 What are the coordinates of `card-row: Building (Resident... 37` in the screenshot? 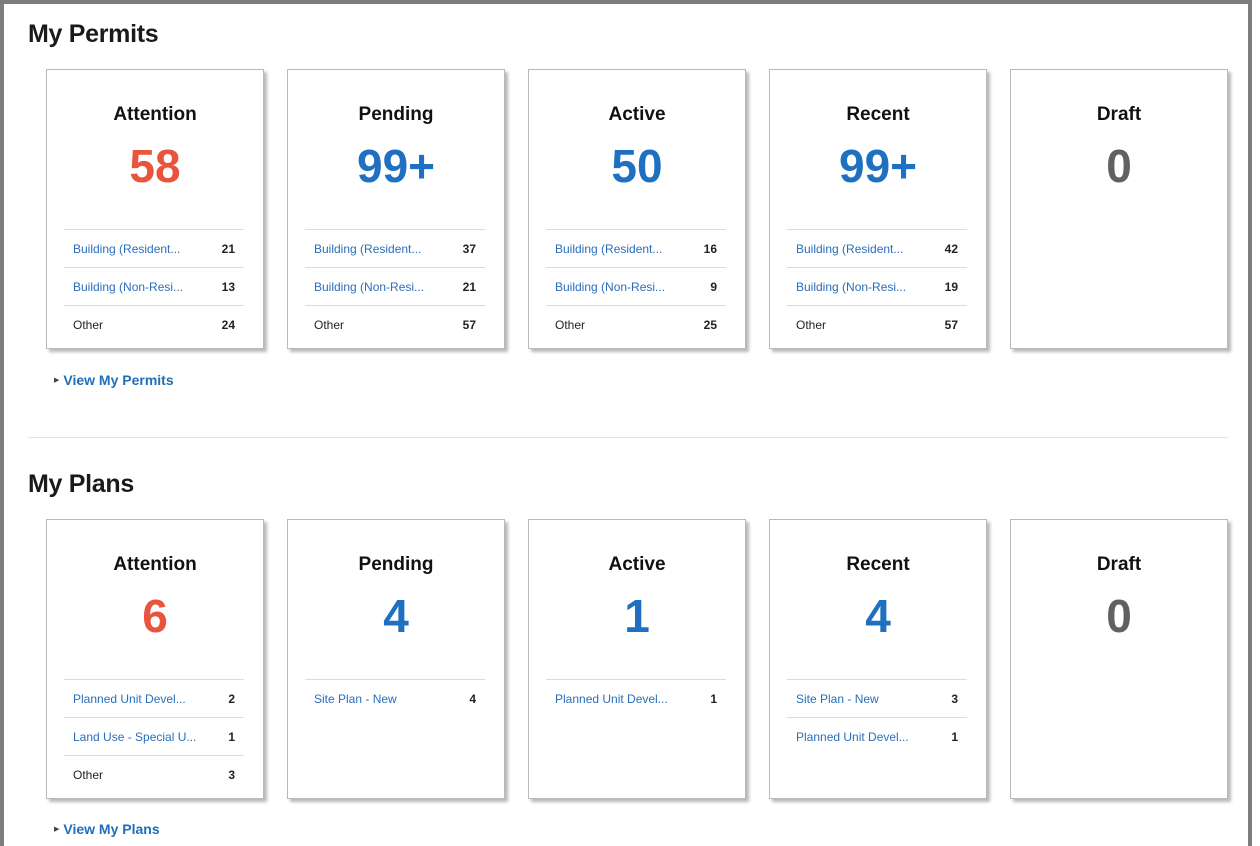 It's located at (395, 248).